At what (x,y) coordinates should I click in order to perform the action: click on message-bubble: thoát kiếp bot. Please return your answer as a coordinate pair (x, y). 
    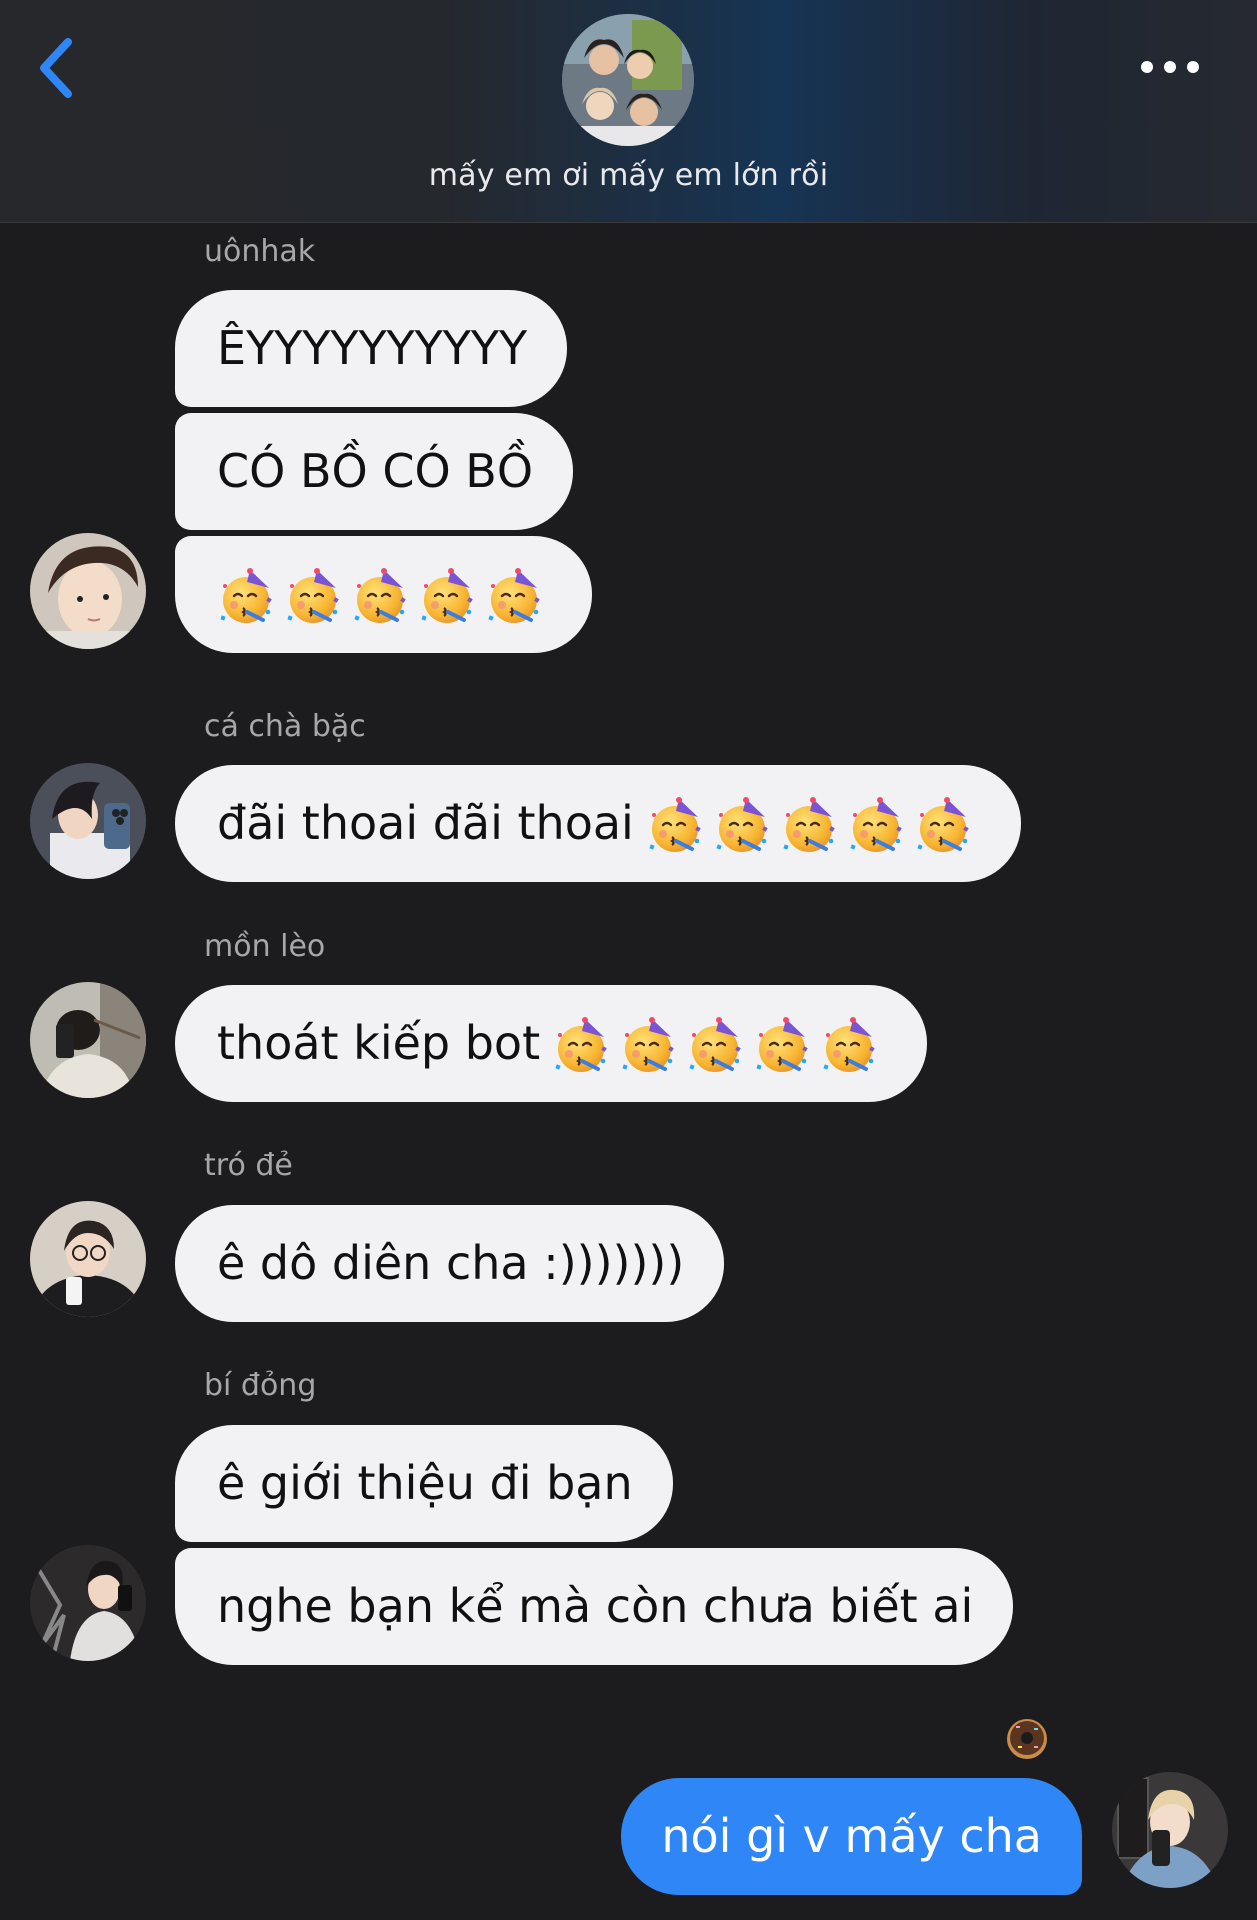
    Looking at the image, I should click on (551, 1043).